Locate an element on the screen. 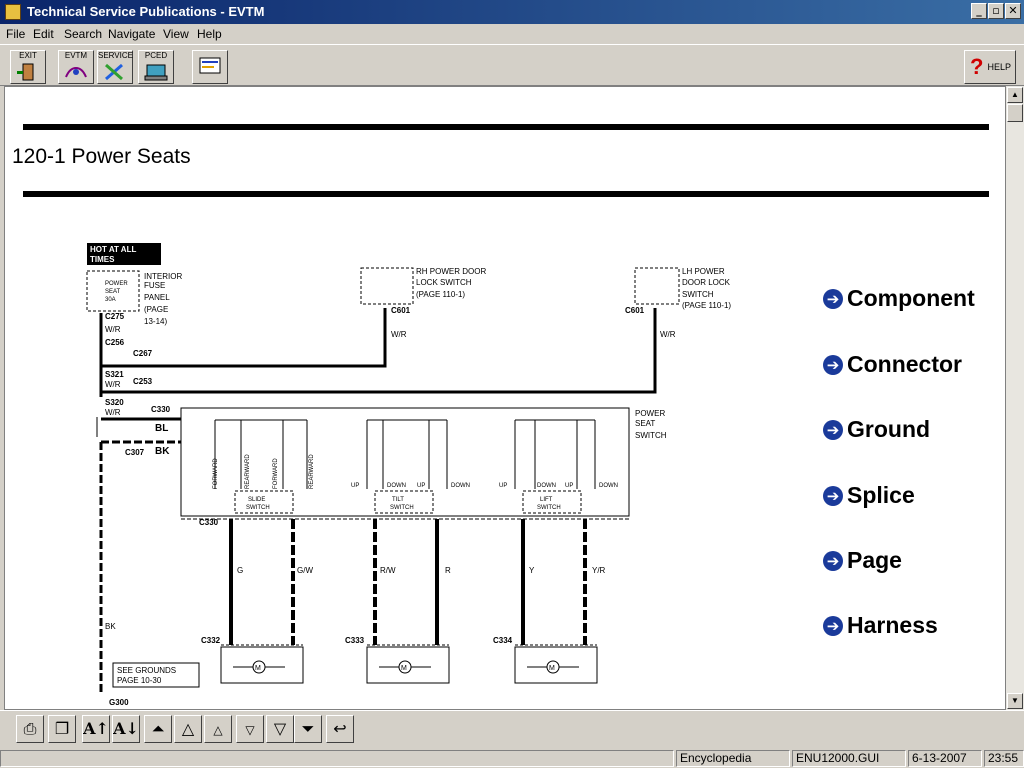 This screenshot has height=768, width=1024. s321-label: S321 is located at coordinates (114, 374).